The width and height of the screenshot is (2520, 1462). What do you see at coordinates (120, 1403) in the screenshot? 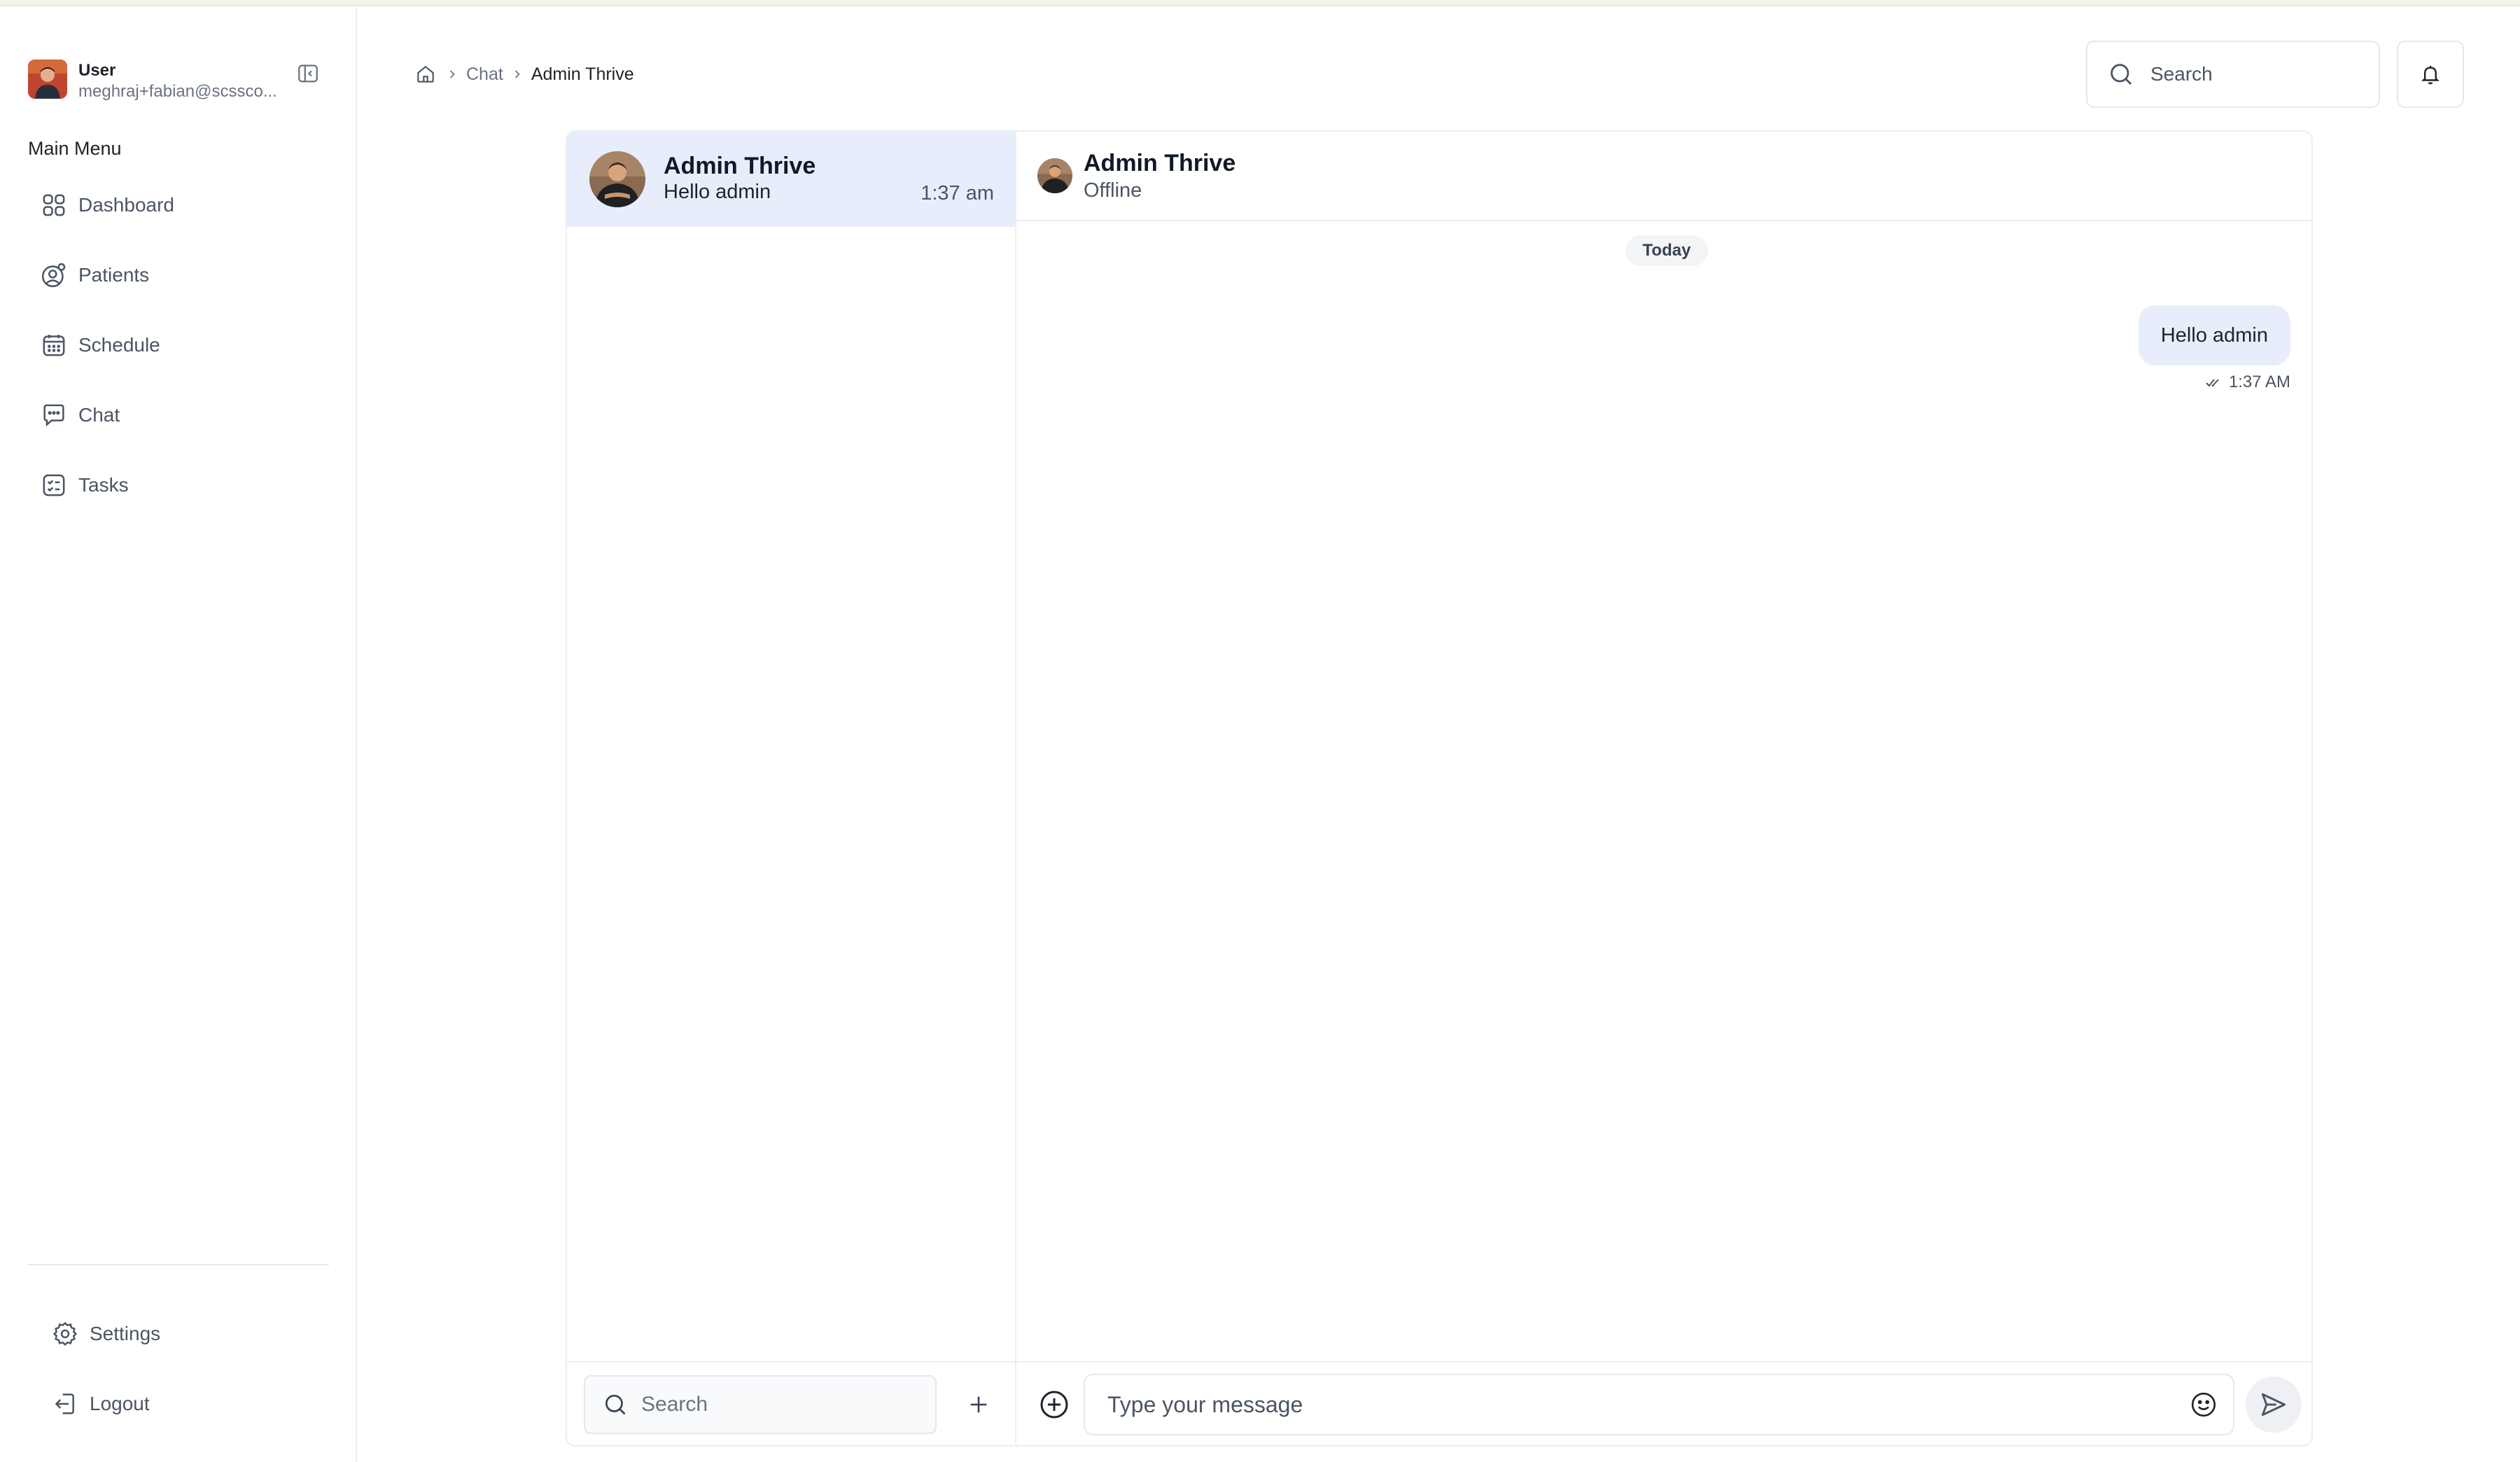
I see `sidebar-item-label: Logout` at bounding box center [120, 1403].